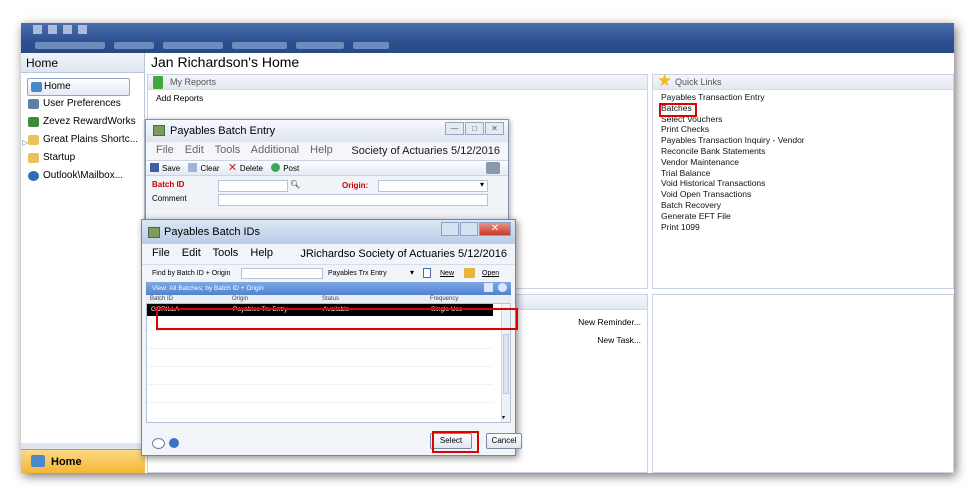 Image resolution: width=980 pixels, height=495 pixels. Describe the element at coordinates (78, 87) in the screenshot. I see `nav-item-home: Home` at that location.